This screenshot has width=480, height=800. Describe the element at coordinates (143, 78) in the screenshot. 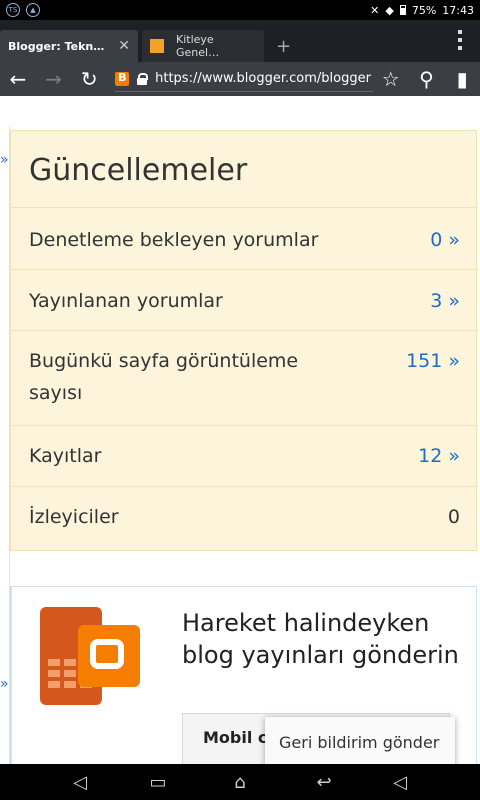

I see `lock-icon` at that location.